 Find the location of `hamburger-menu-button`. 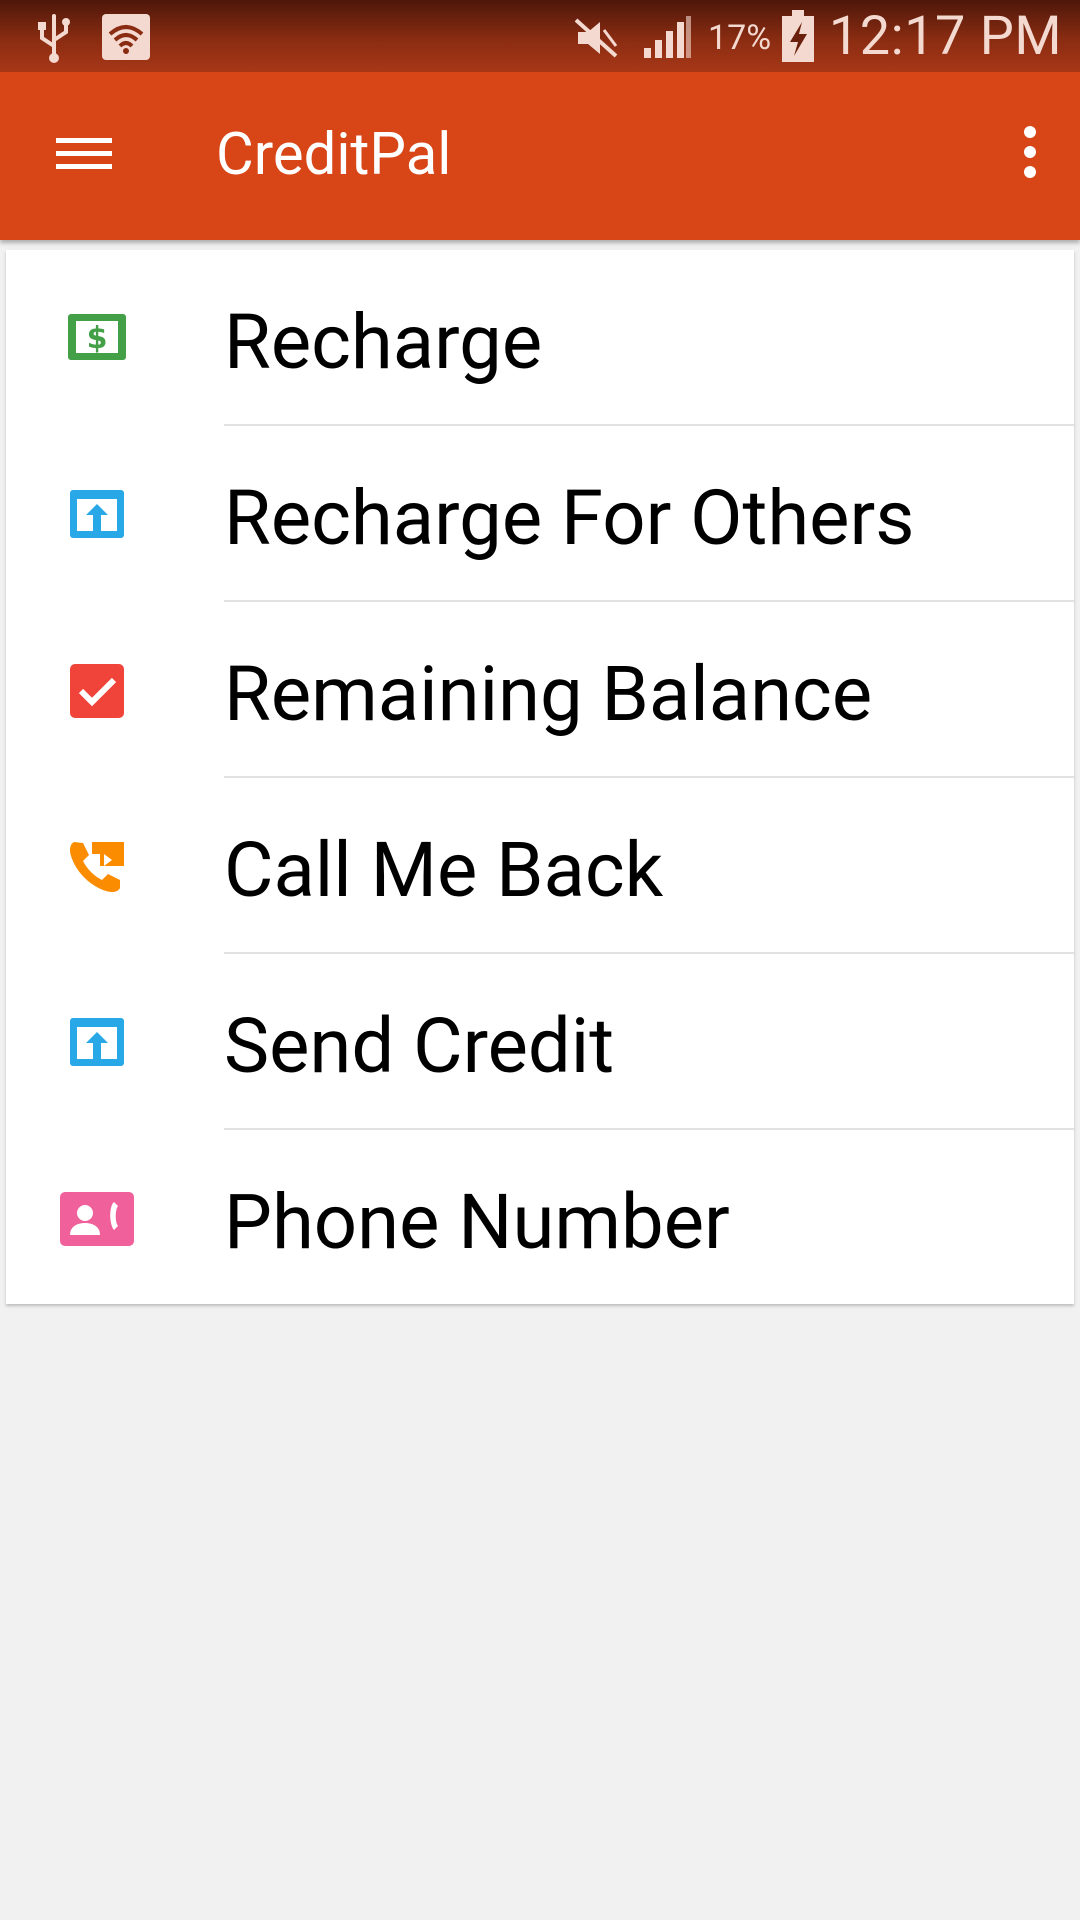

hamburger-menu-button is located at coordinates (84, 151).